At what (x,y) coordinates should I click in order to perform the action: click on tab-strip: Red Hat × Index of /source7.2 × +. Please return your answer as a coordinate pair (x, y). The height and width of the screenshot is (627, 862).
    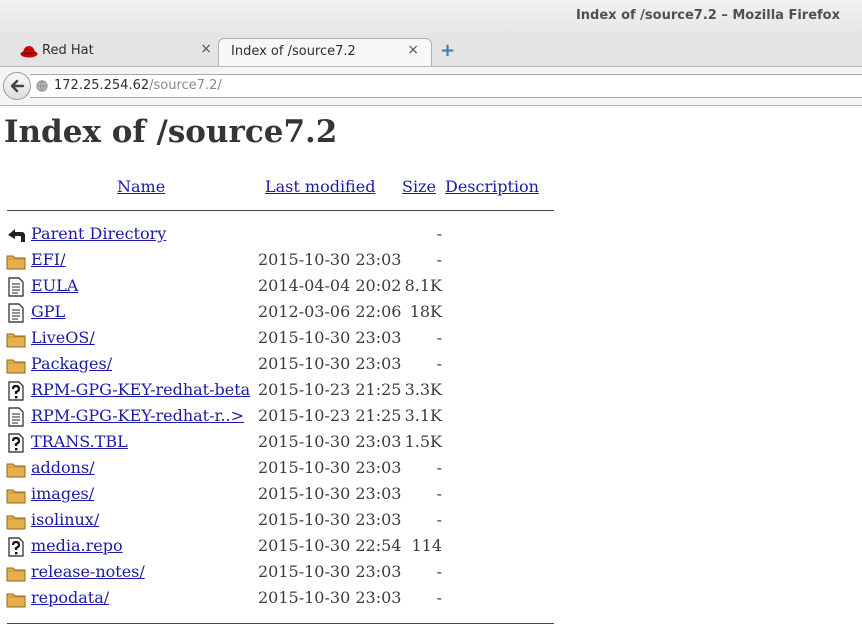
    Looking at the image, I should click on (431, 50).